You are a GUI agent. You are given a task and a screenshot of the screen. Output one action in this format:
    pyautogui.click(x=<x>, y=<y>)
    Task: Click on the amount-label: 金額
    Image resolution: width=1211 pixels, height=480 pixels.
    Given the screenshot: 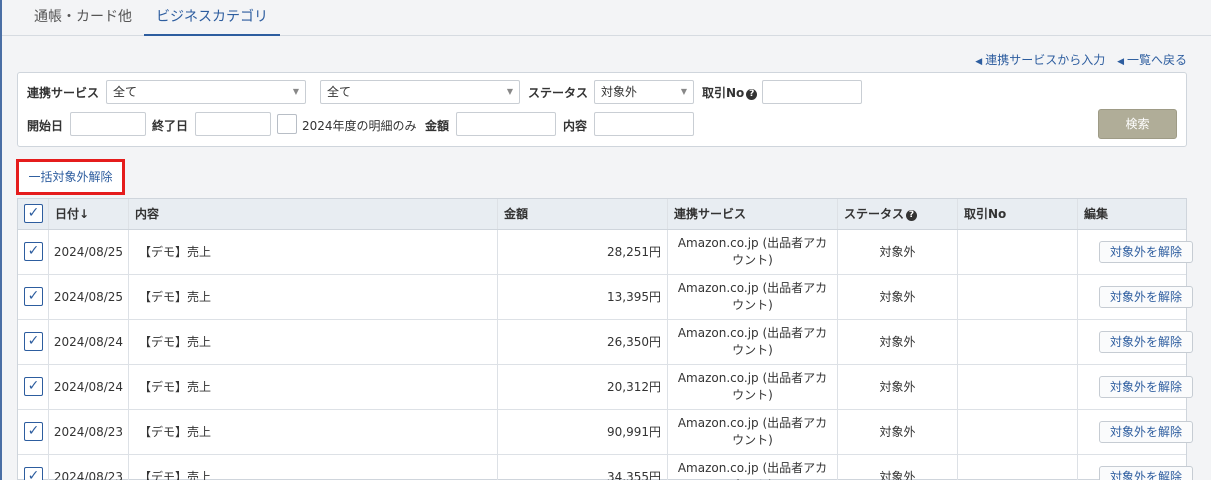 What is the action you would take?
    pyautogui.click(x=437, y=126)
    